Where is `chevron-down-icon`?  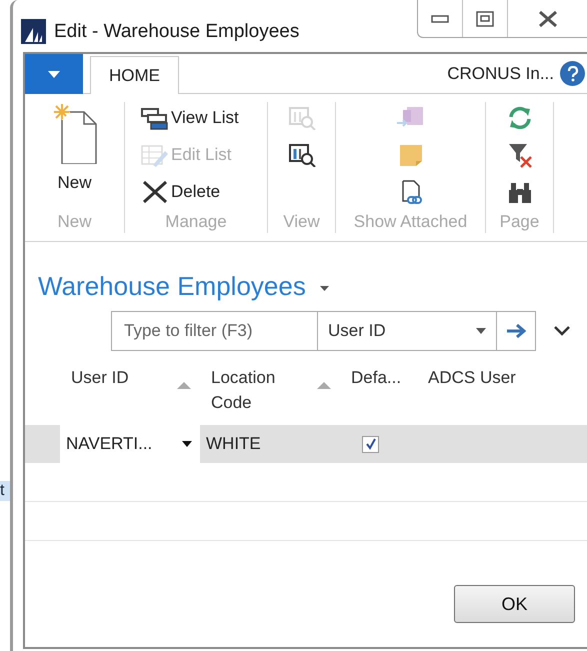 chevron-down-icon is located at coordinates (562, 331).